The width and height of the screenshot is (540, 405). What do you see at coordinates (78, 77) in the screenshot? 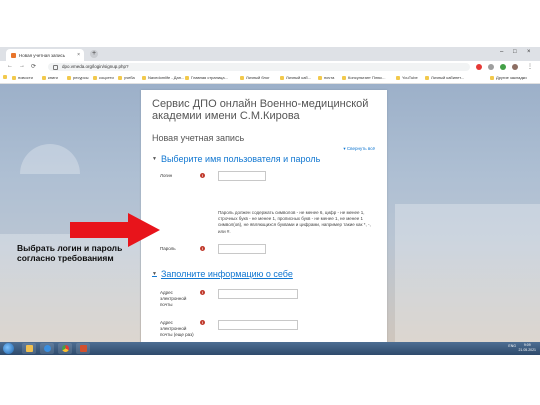
I see `bookmark-item: ресурсы` at bounding box center [78, 77].